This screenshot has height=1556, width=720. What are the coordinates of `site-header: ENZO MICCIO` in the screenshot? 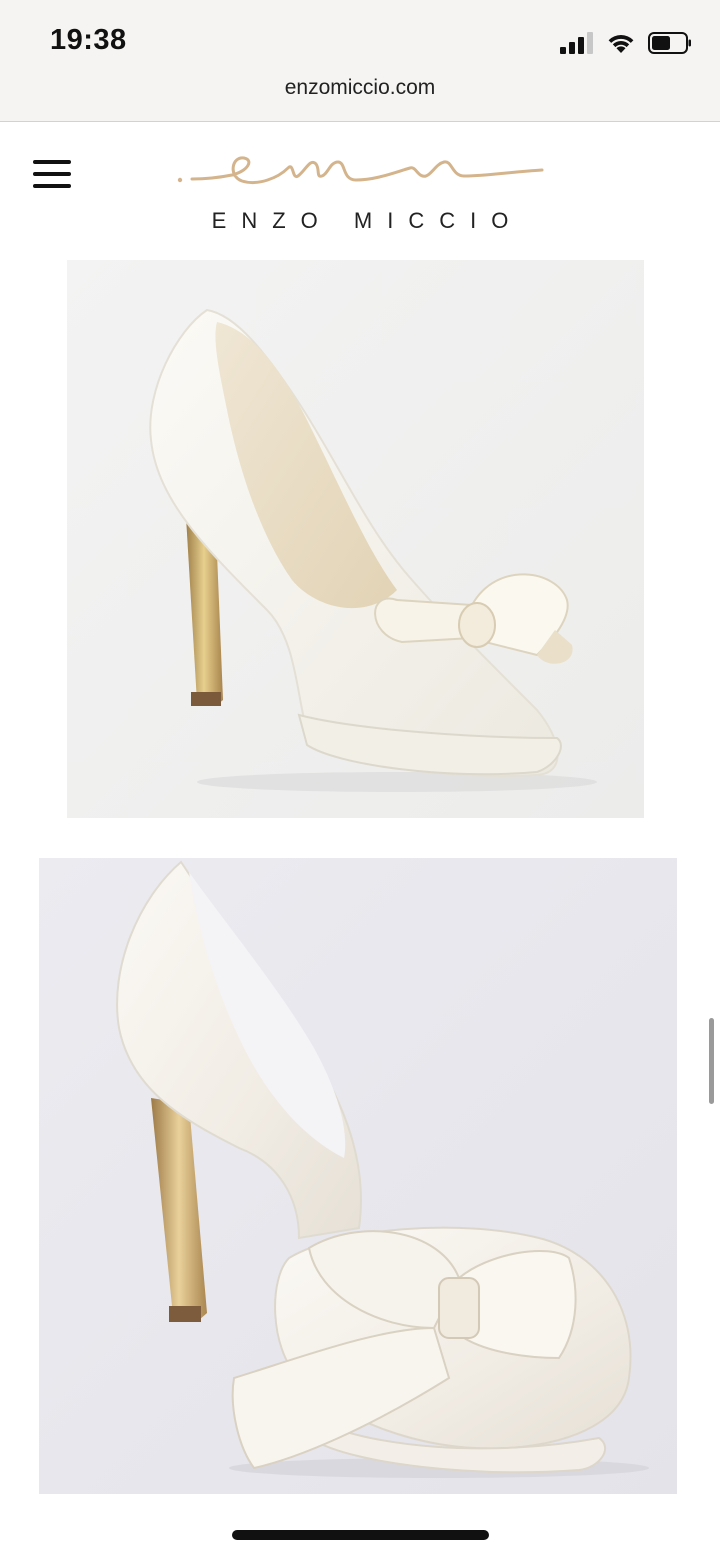 It's located at (360, 187).